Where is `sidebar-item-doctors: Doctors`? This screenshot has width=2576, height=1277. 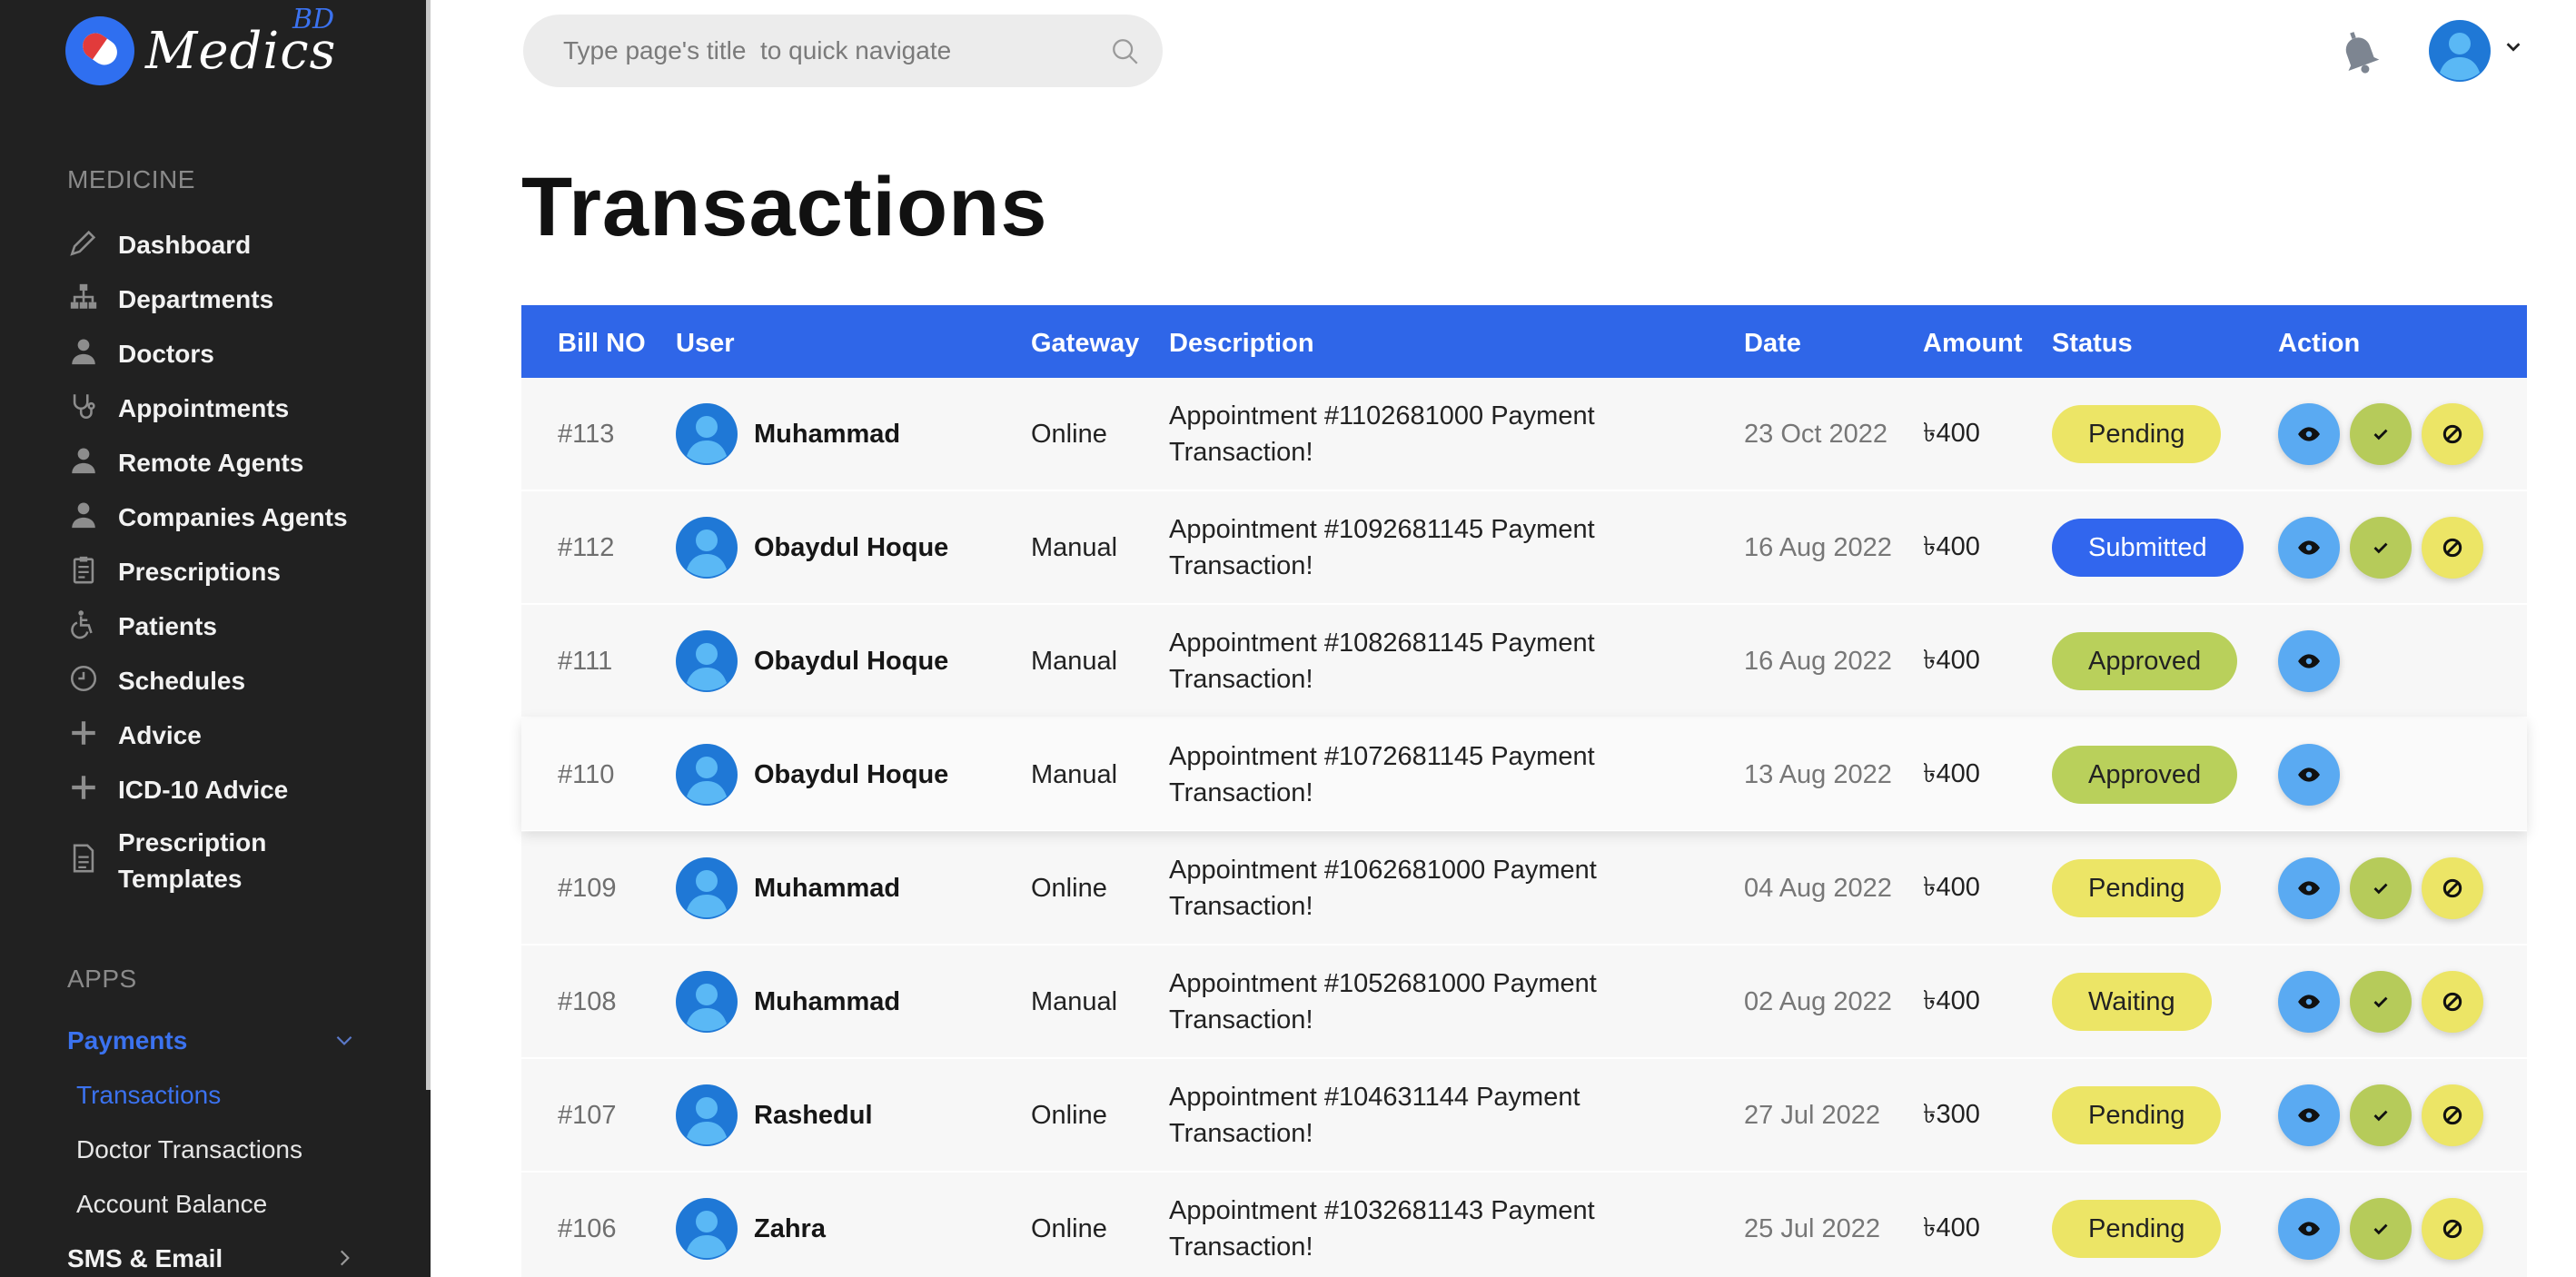 sidebar-item-doctors: Doctors is located at coordinates (140, 354).